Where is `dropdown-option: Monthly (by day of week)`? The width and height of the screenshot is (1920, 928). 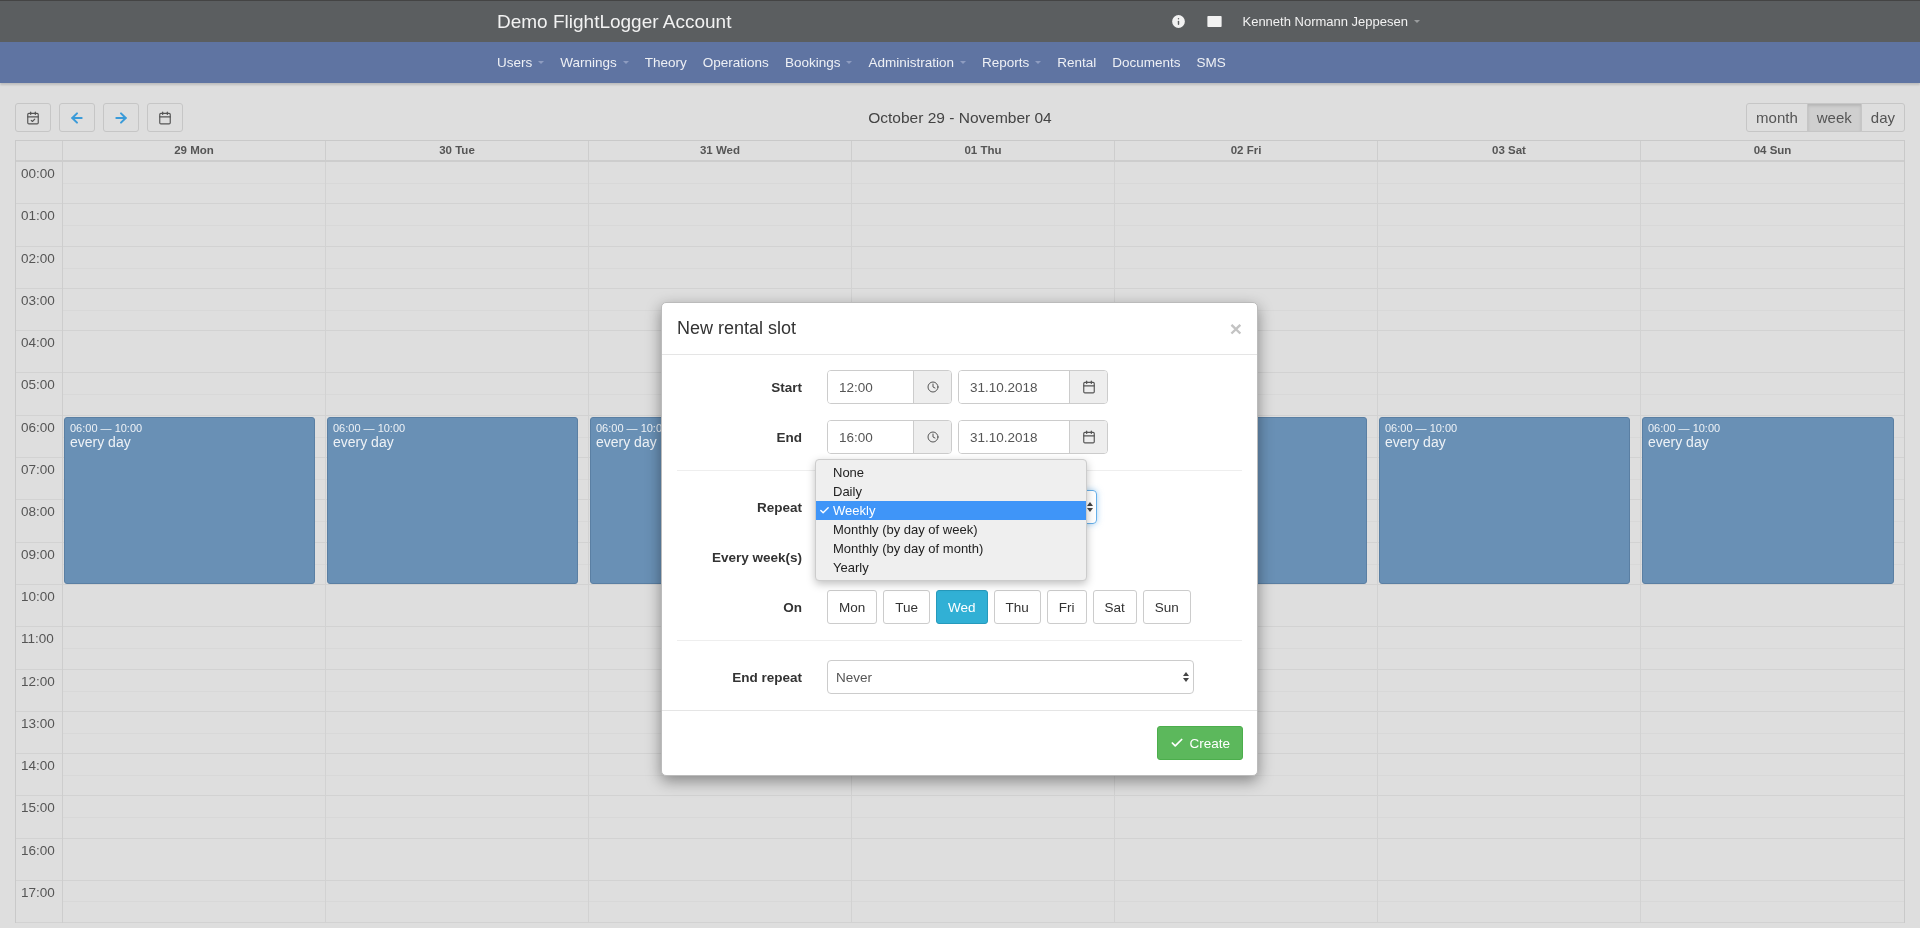 dropdown-option: Monthly (by day of week) is located at coordinates (951, 529).